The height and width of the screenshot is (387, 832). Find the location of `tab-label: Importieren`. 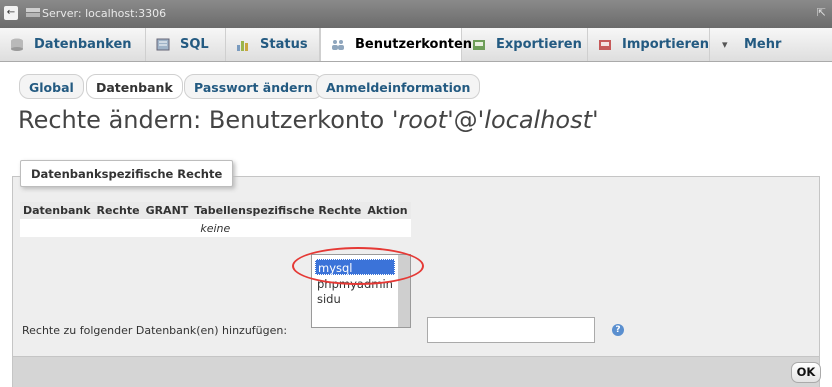

tab-label: Importieren is located at coordinates (666, 44).